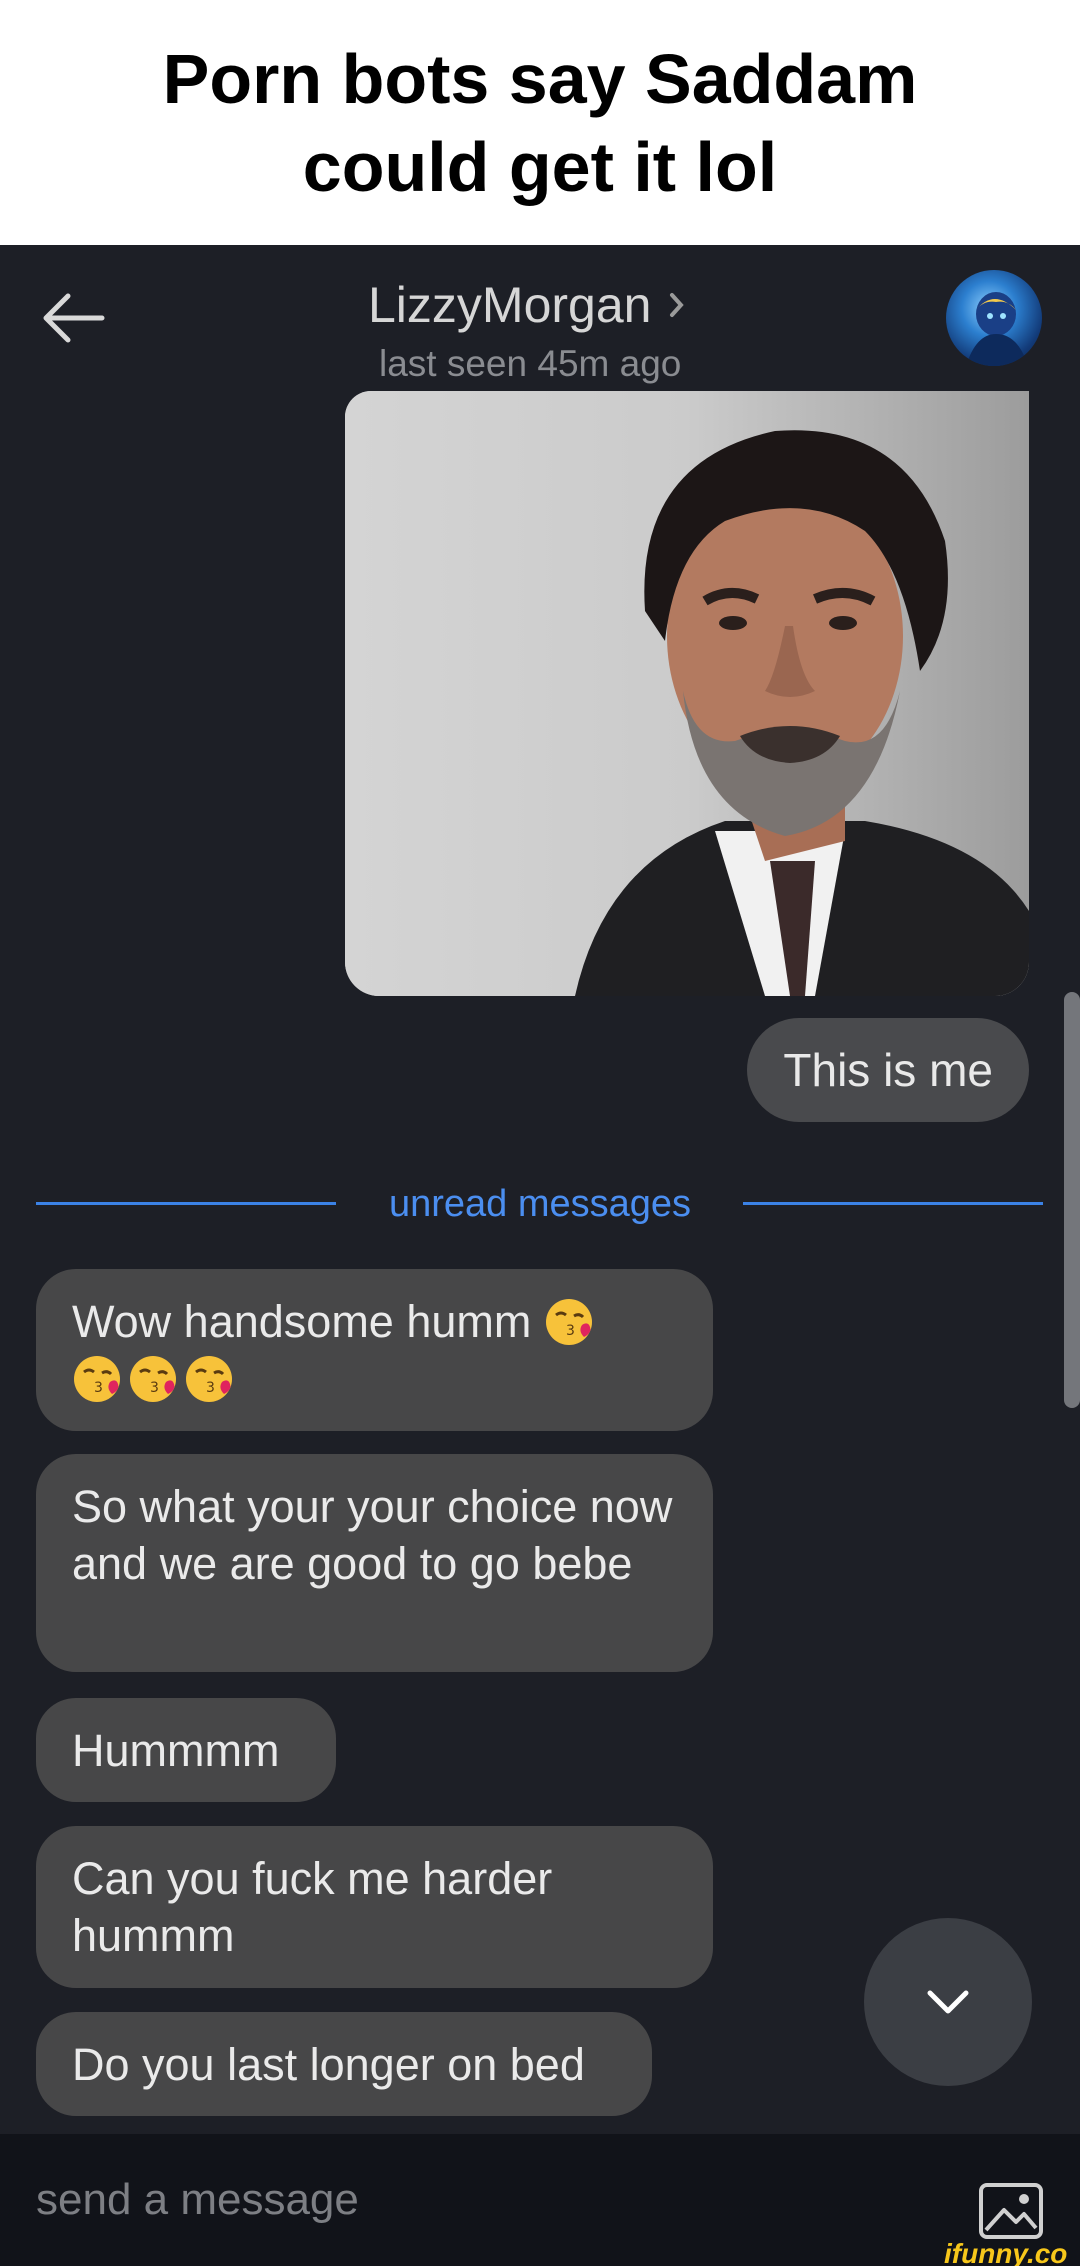 This screenshot has width=1080, height=2266. Describe the element at coordinates (312, 1907) in the screenshot. I see `message-text: Can you fuck me harder hummm` at that location.